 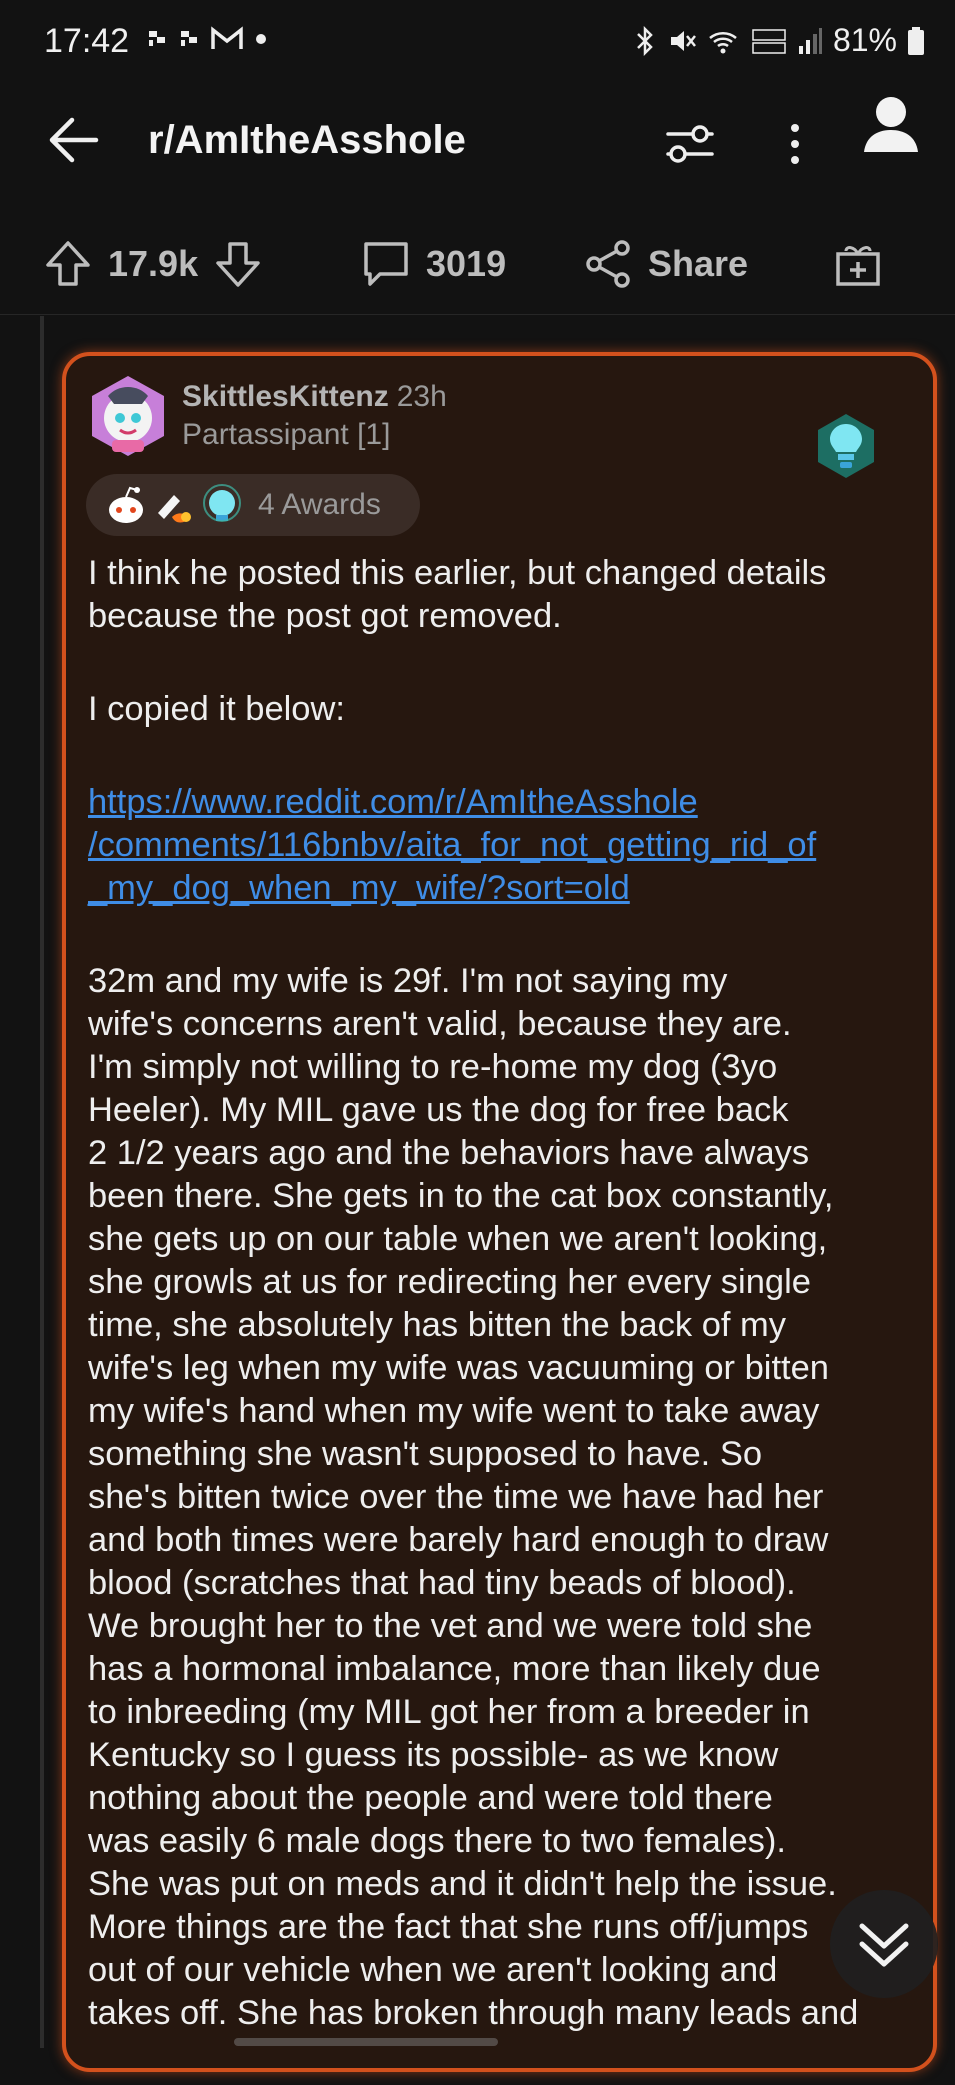 I want to click on link-line: _my_dog_when_my_wife/?sort=old, so click(x=503, y=888).